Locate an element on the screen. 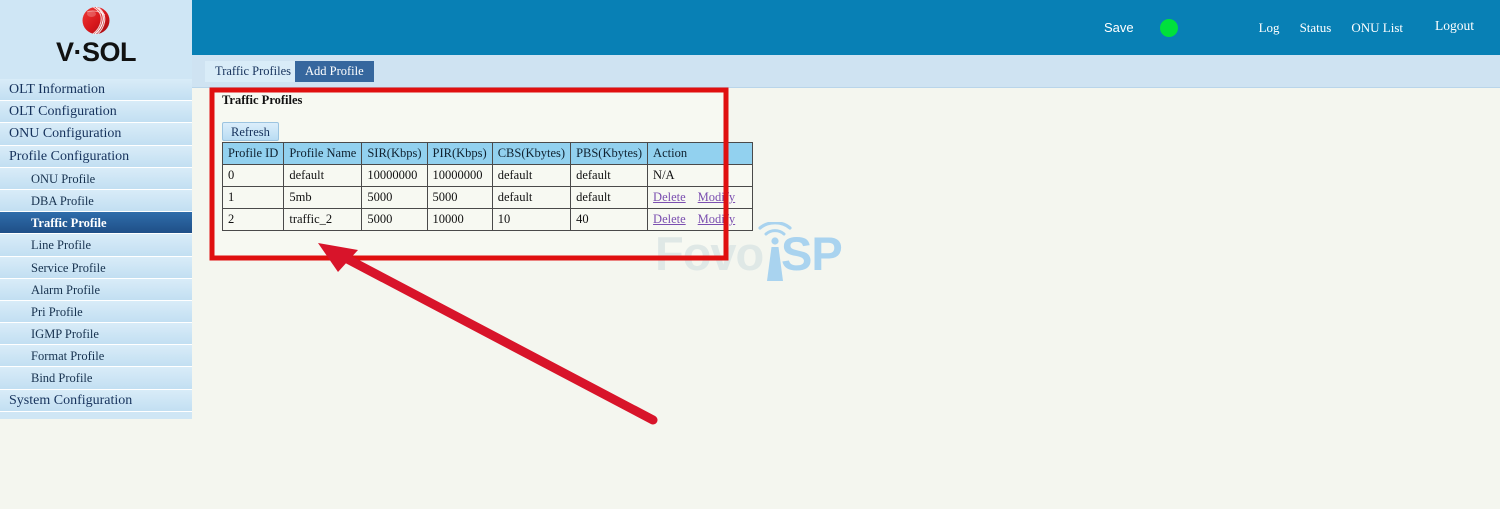 This screenshot has height=509, width=1500. page-title: Traffic Profiles is located at coordinates (262, 100).